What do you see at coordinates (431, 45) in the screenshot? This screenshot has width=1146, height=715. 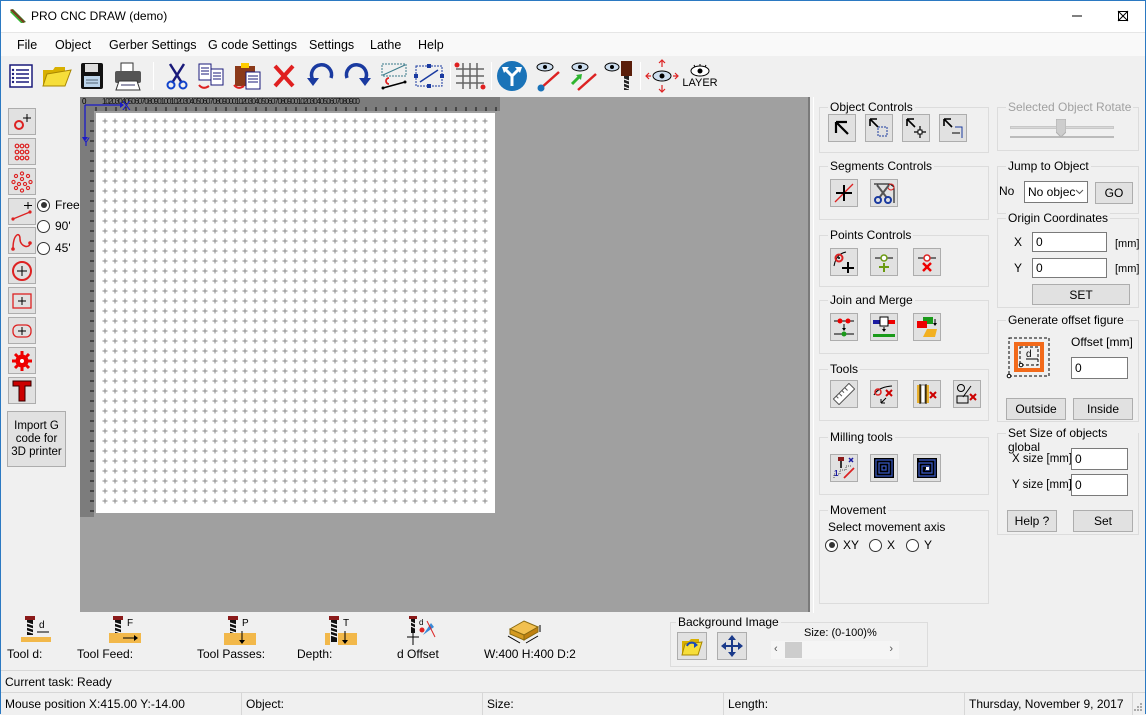 I see `menu-help: Help` at bounding box center [431, 45].